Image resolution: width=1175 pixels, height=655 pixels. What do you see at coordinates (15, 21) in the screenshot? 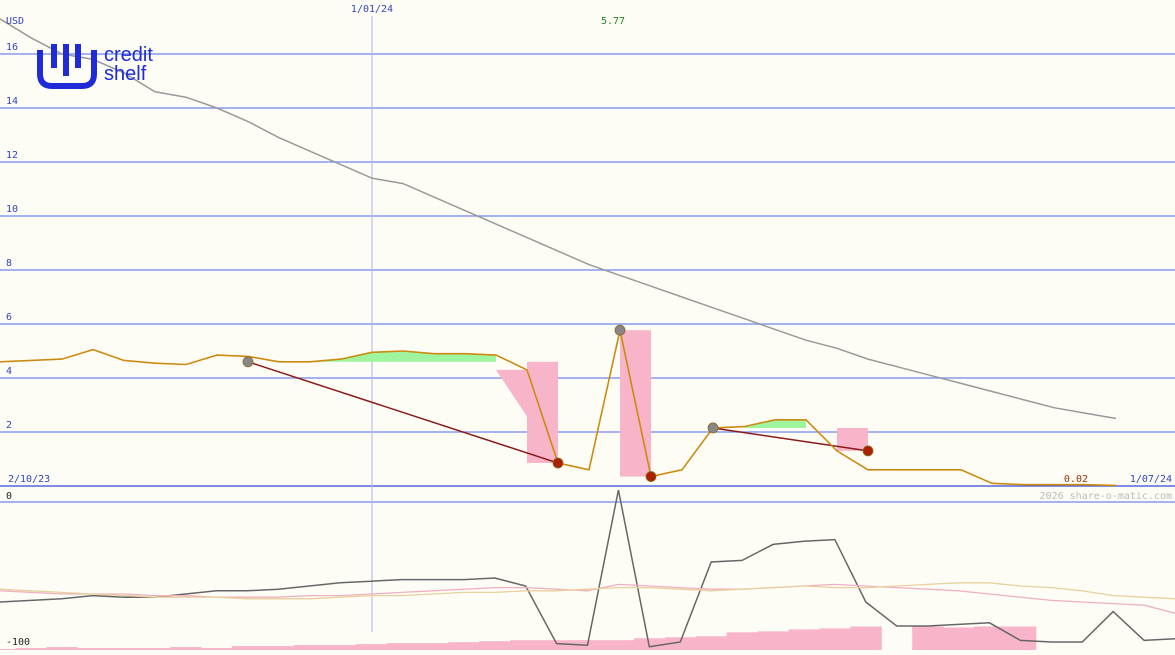
I see `axis-unit-label: USD` at bounding box center [15, 21].